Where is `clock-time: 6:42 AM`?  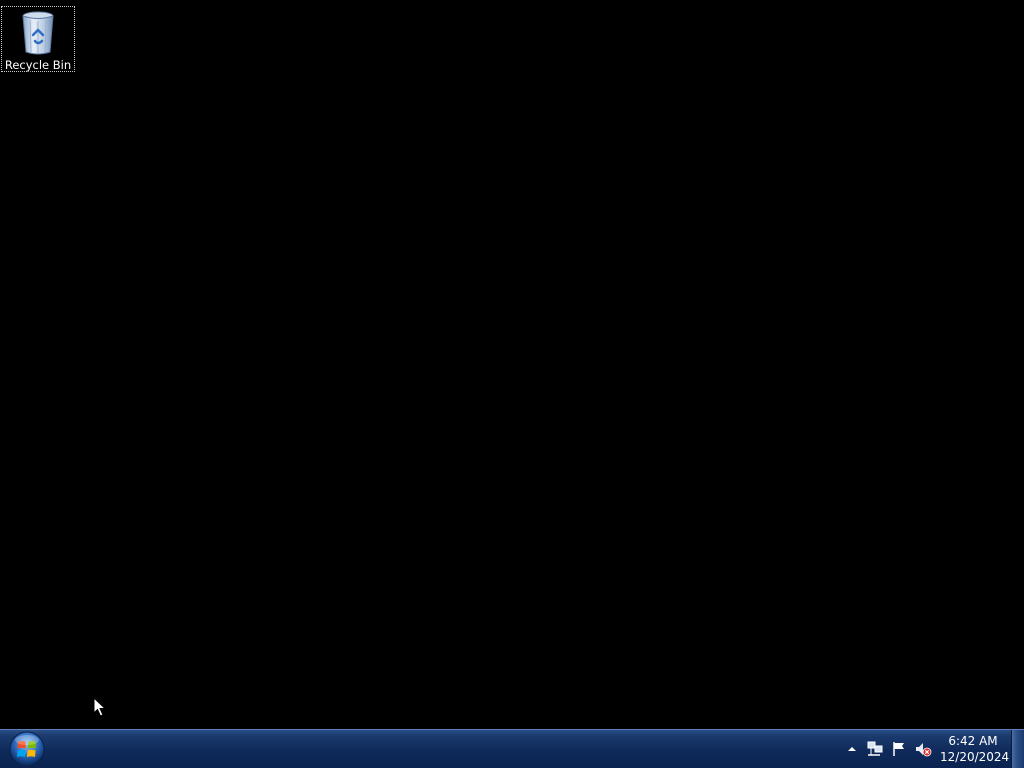 clock-time: 6:42 AM is located at coordinates (973, 741).